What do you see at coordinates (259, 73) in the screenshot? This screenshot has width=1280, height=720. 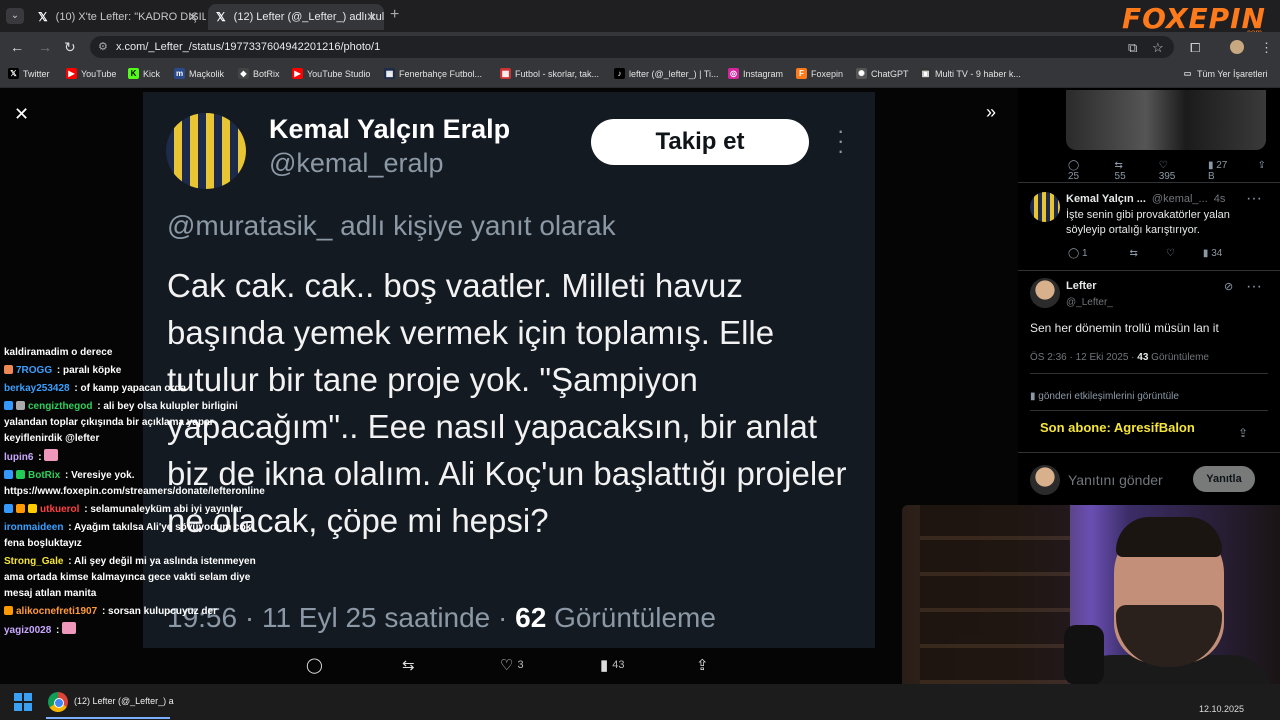 I see `bookmark-botrix: ◆ BotRix` at bounding box center [259, 73].